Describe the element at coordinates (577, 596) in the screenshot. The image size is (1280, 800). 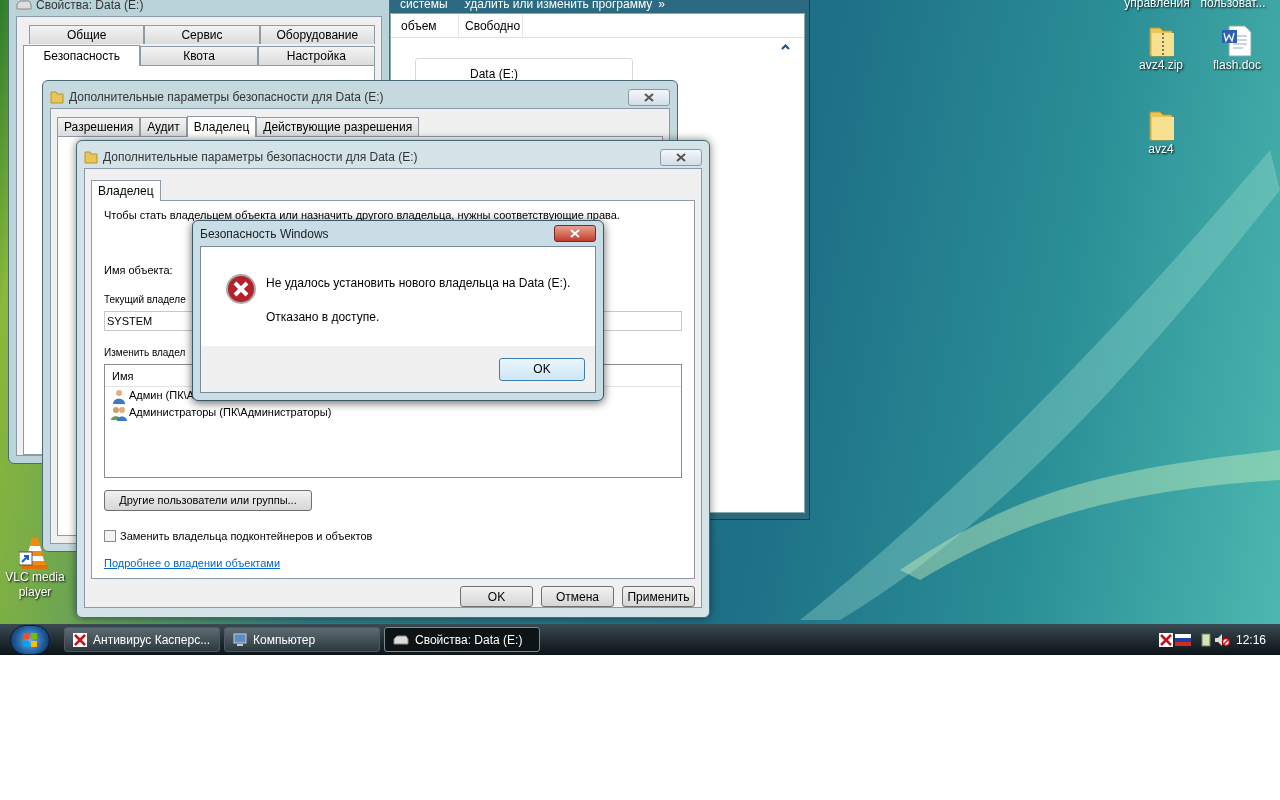
I see `dialog-button: Отмена` at that location.